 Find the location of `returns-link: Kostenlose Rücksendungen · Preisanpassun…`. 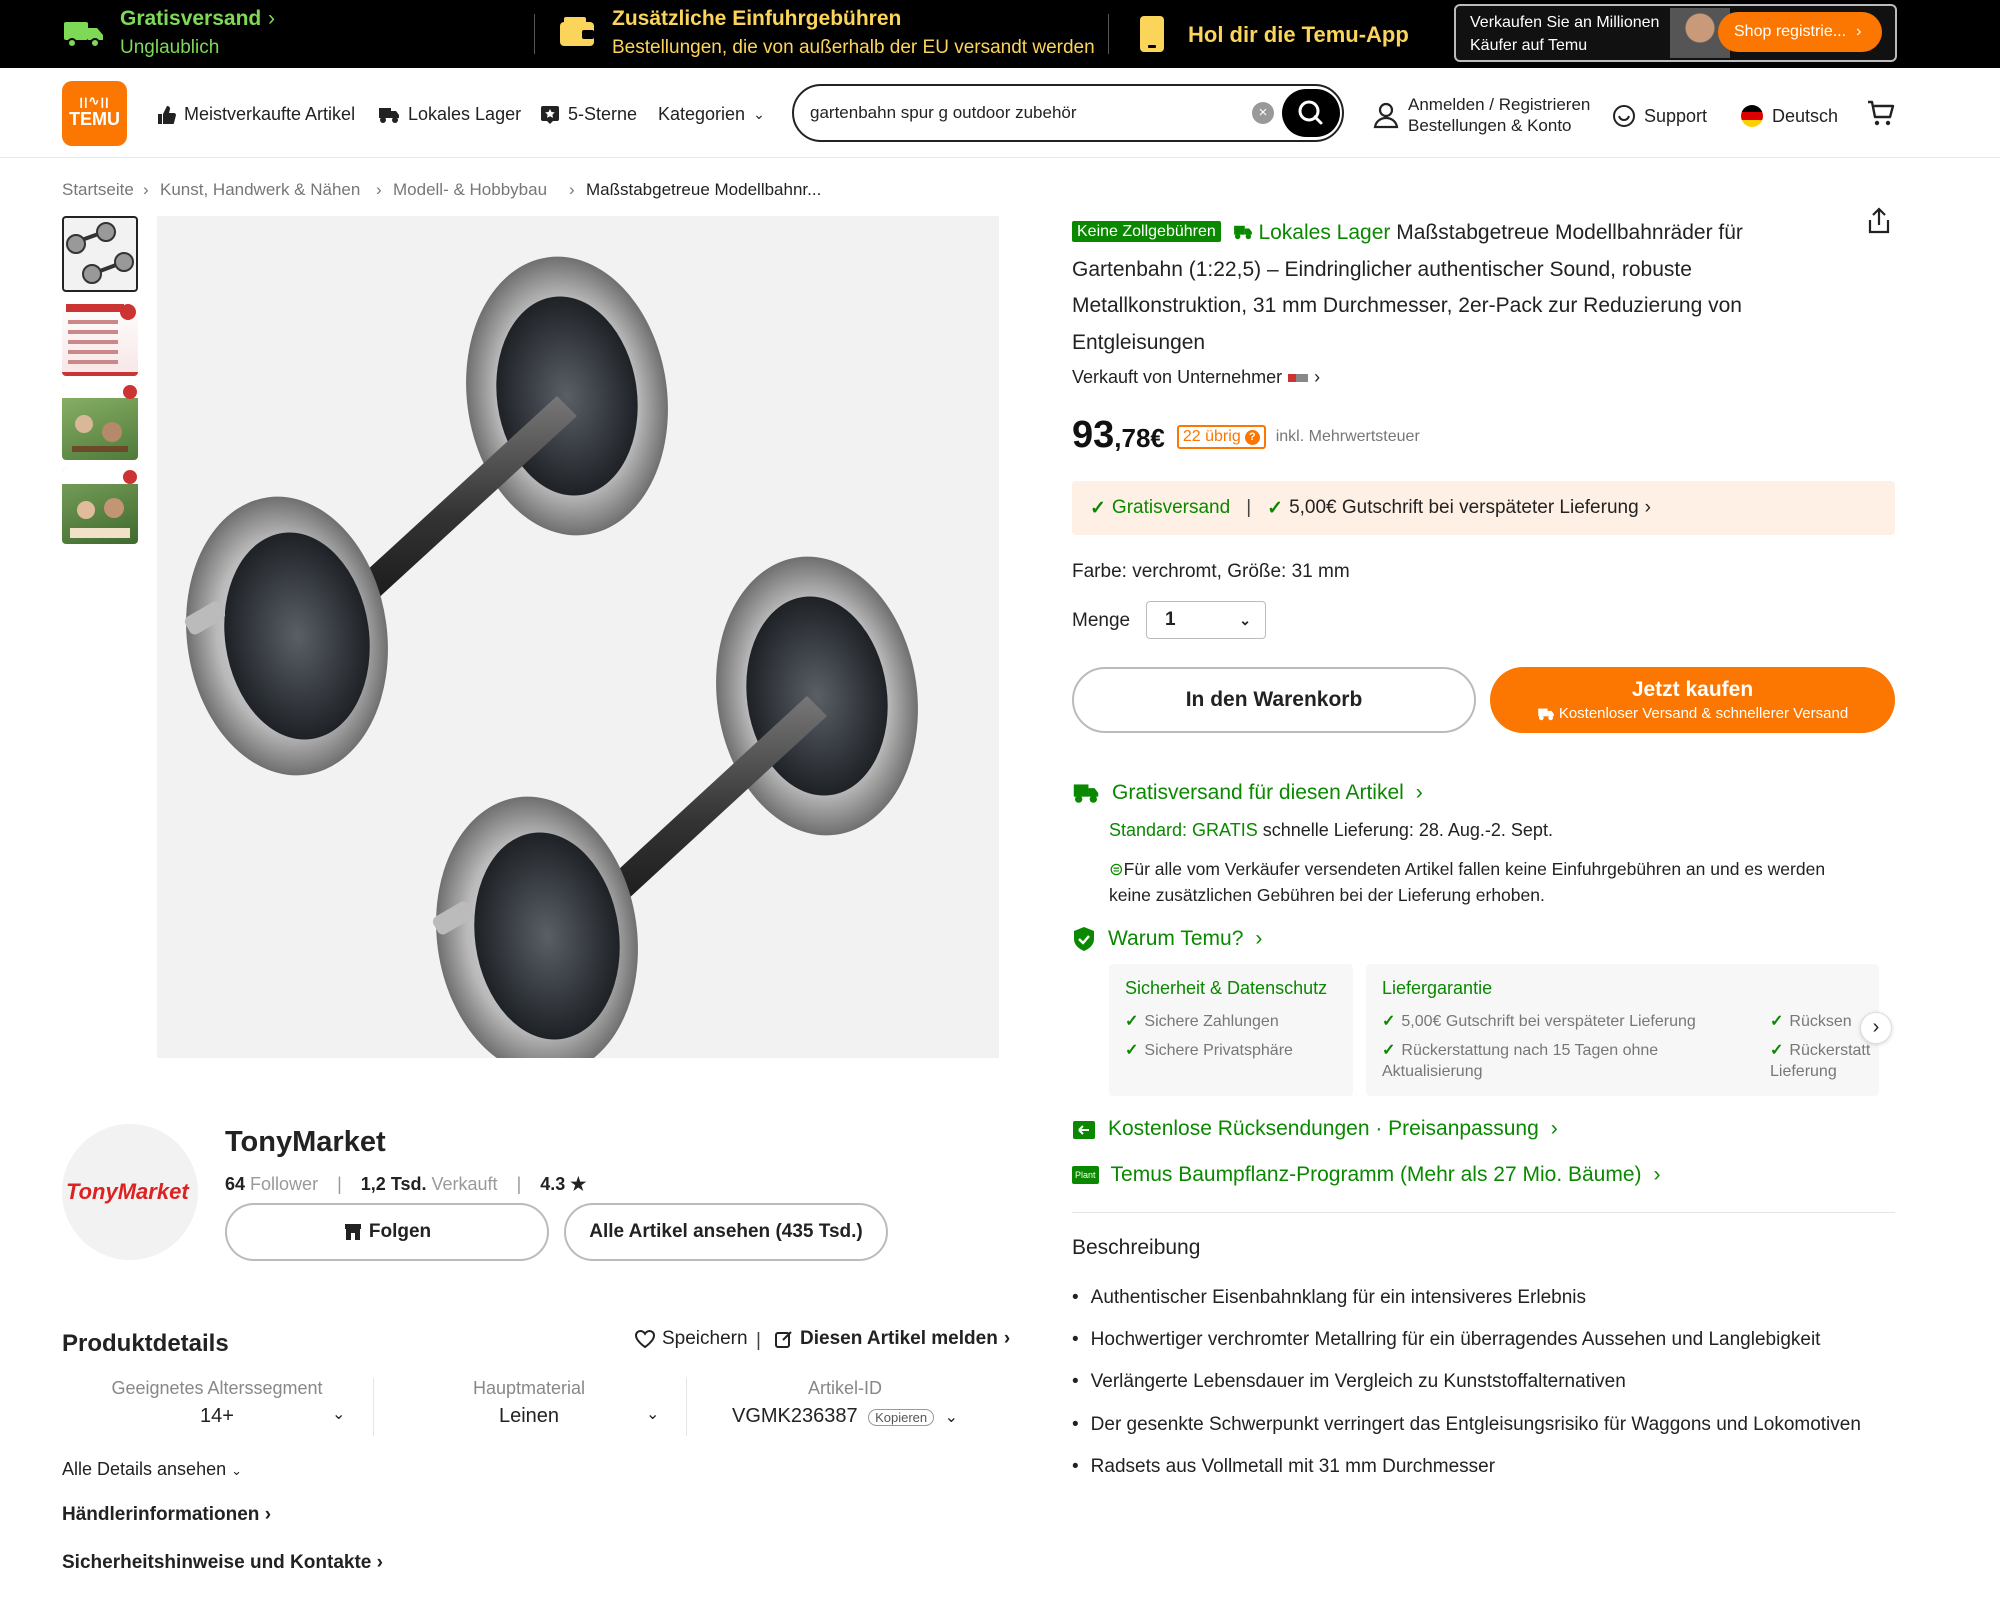

returns-link: Kostenlose Rücksendungen · Preisanpassun… is located at coordinates (1315, 1129).